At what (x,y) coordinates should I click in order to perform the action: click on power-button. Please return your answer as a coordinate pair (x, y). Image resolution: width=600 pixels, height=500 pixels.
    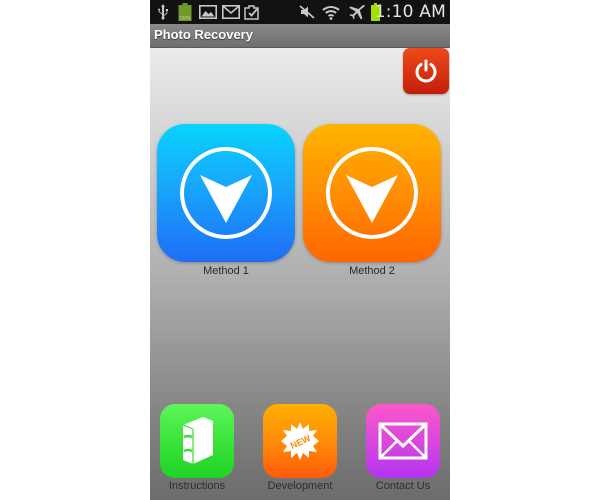
    Looking at the image, I should click on (426, 71).